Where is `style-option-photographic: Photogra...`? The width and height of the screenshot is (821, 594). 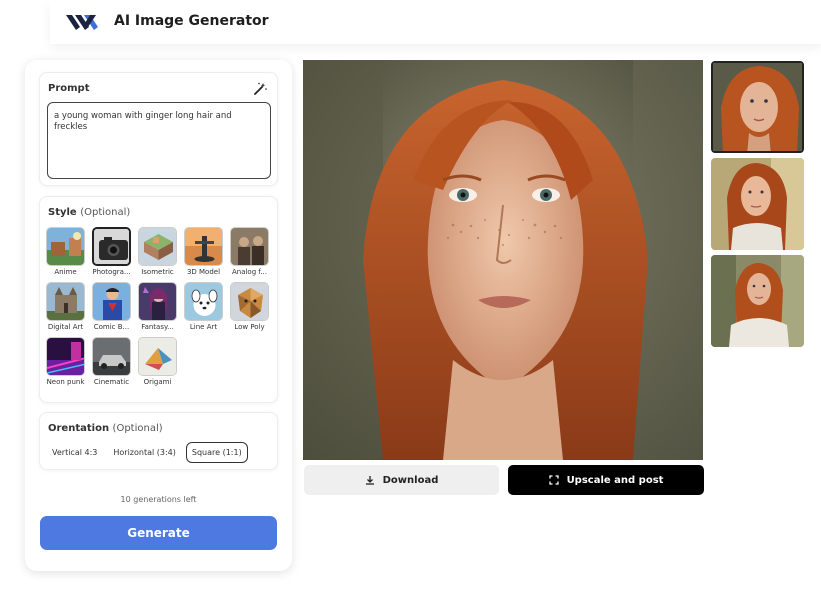 style-option-photographic: Photogra... is located at coordinates (111, 251).